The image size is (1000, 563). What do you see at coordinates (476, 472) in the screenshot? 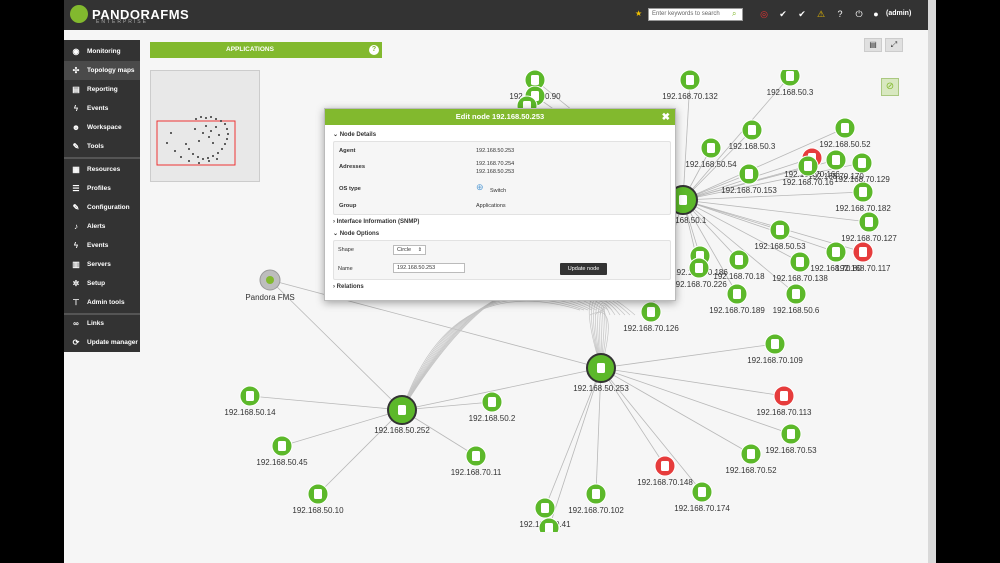
I see `node-label: 192.168.70.11` at bounding box center [476, 472].